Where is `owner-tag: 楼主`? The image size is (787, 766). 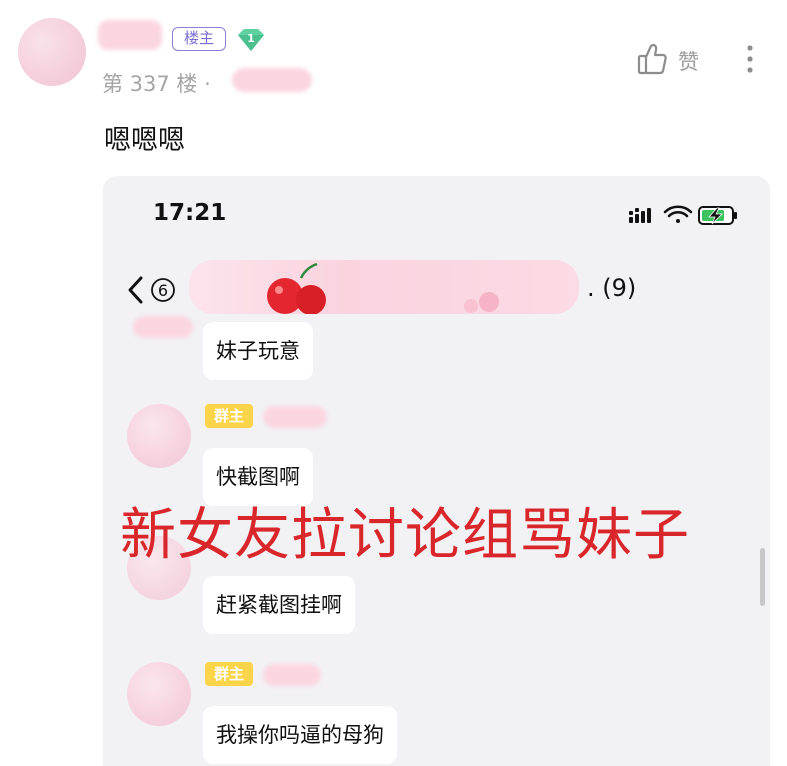
owner-tag: 楼主 is located at coordinates (199, 39).